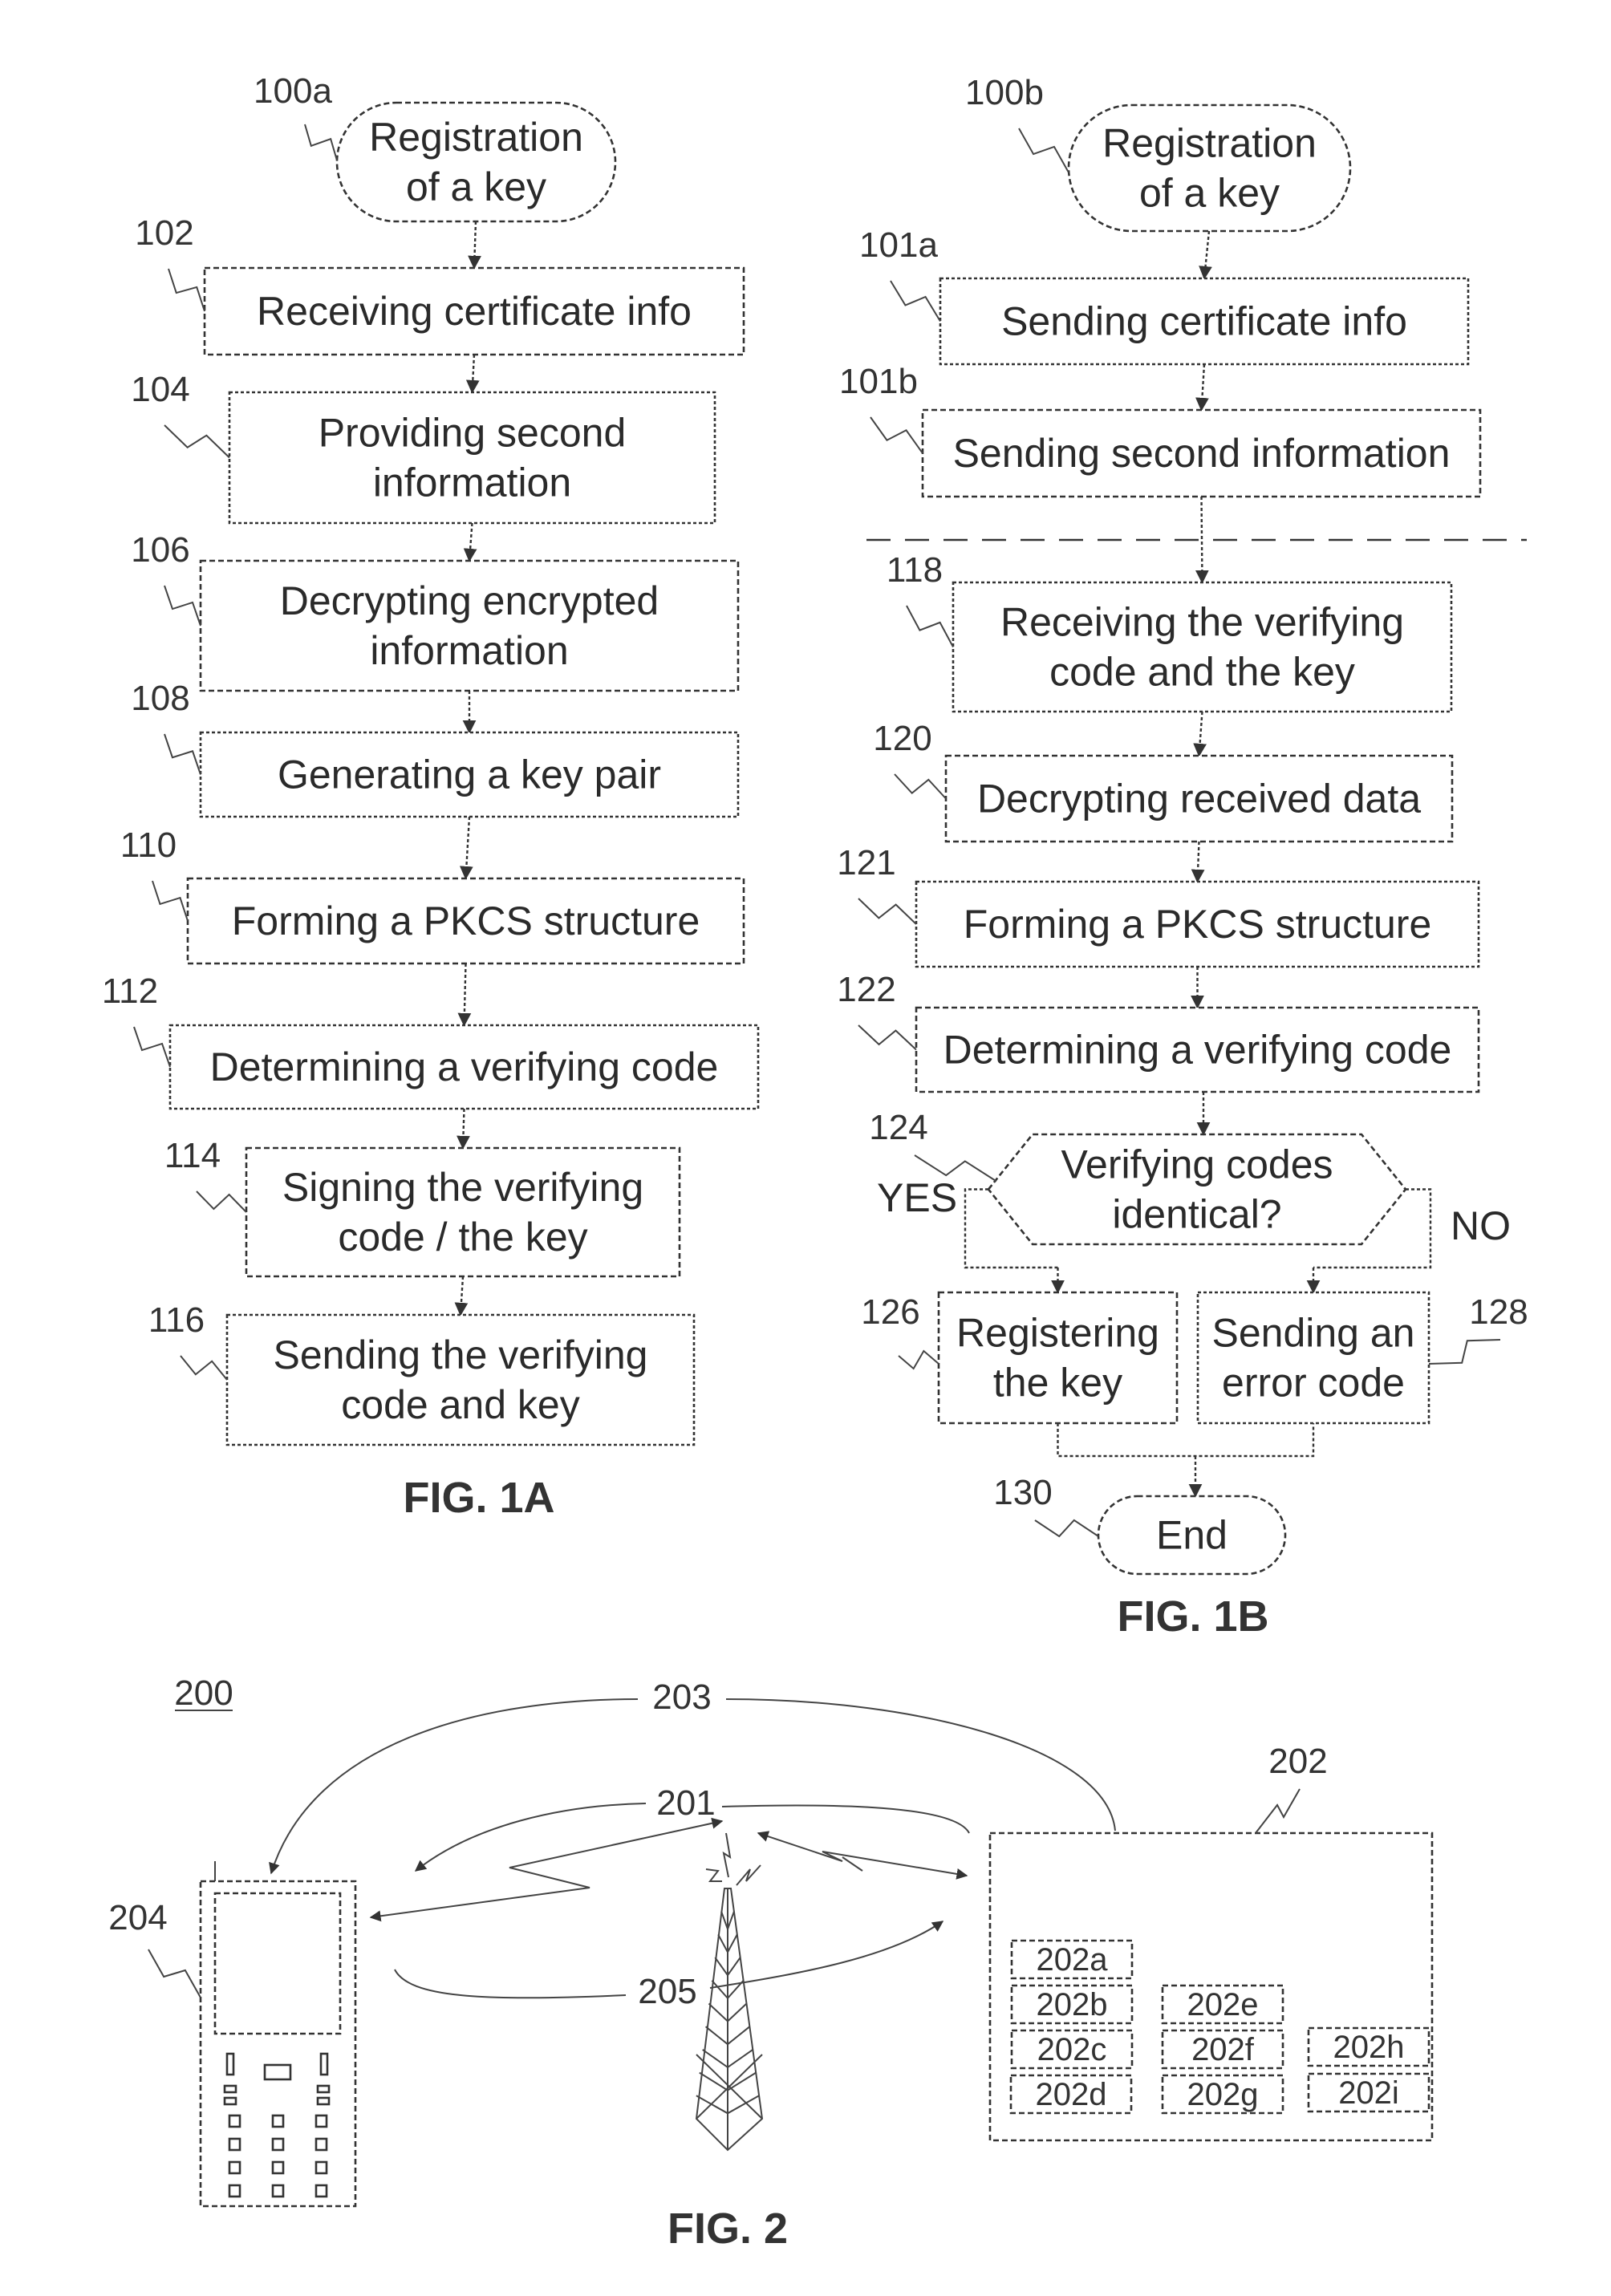  What do you see at coordinates (160, 550) in the screenshot?
I see `ref-numeral: 106` at bounding box center [160, 550].